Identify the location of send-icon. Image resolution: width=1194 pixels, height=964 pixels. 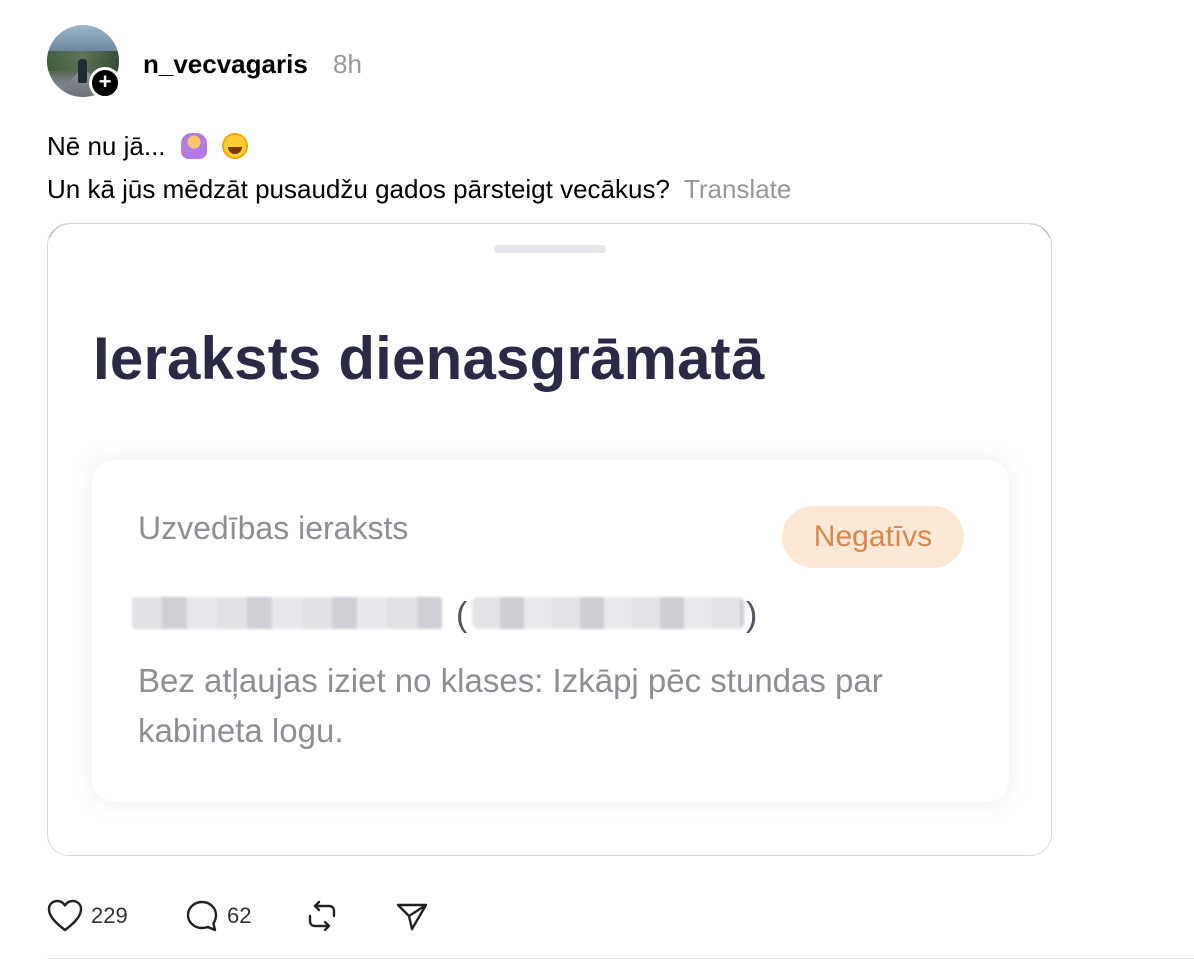
(412, 917).